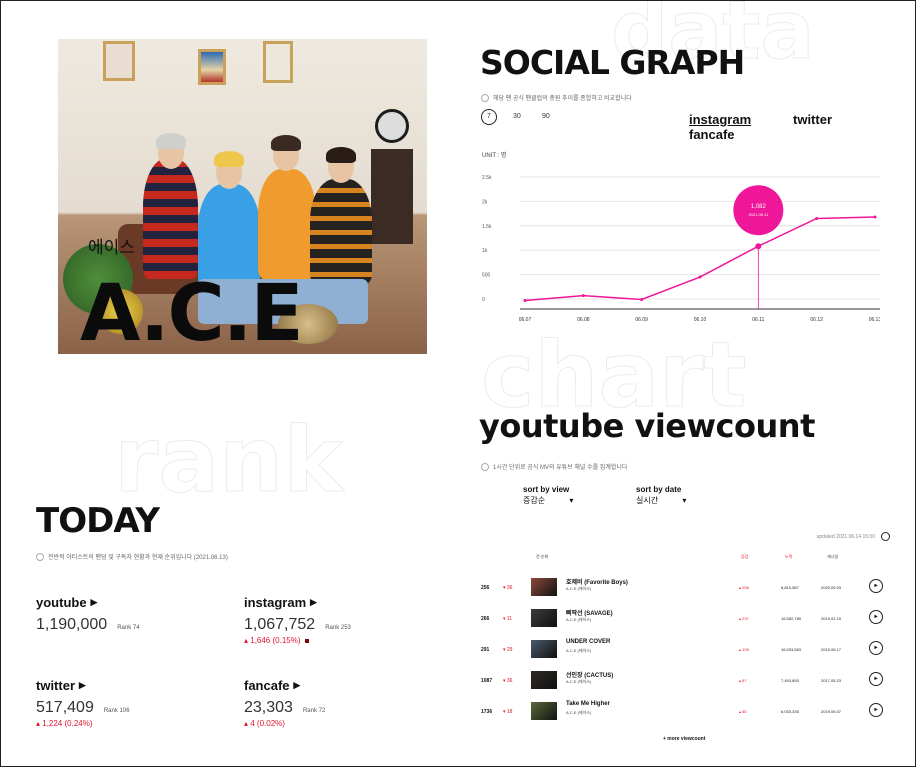 The height and width of the screenshot is (767, 916). Describe the element at coordinates (192, 311) in the screenshot. I see `artist-name: A.C.E` at that location.